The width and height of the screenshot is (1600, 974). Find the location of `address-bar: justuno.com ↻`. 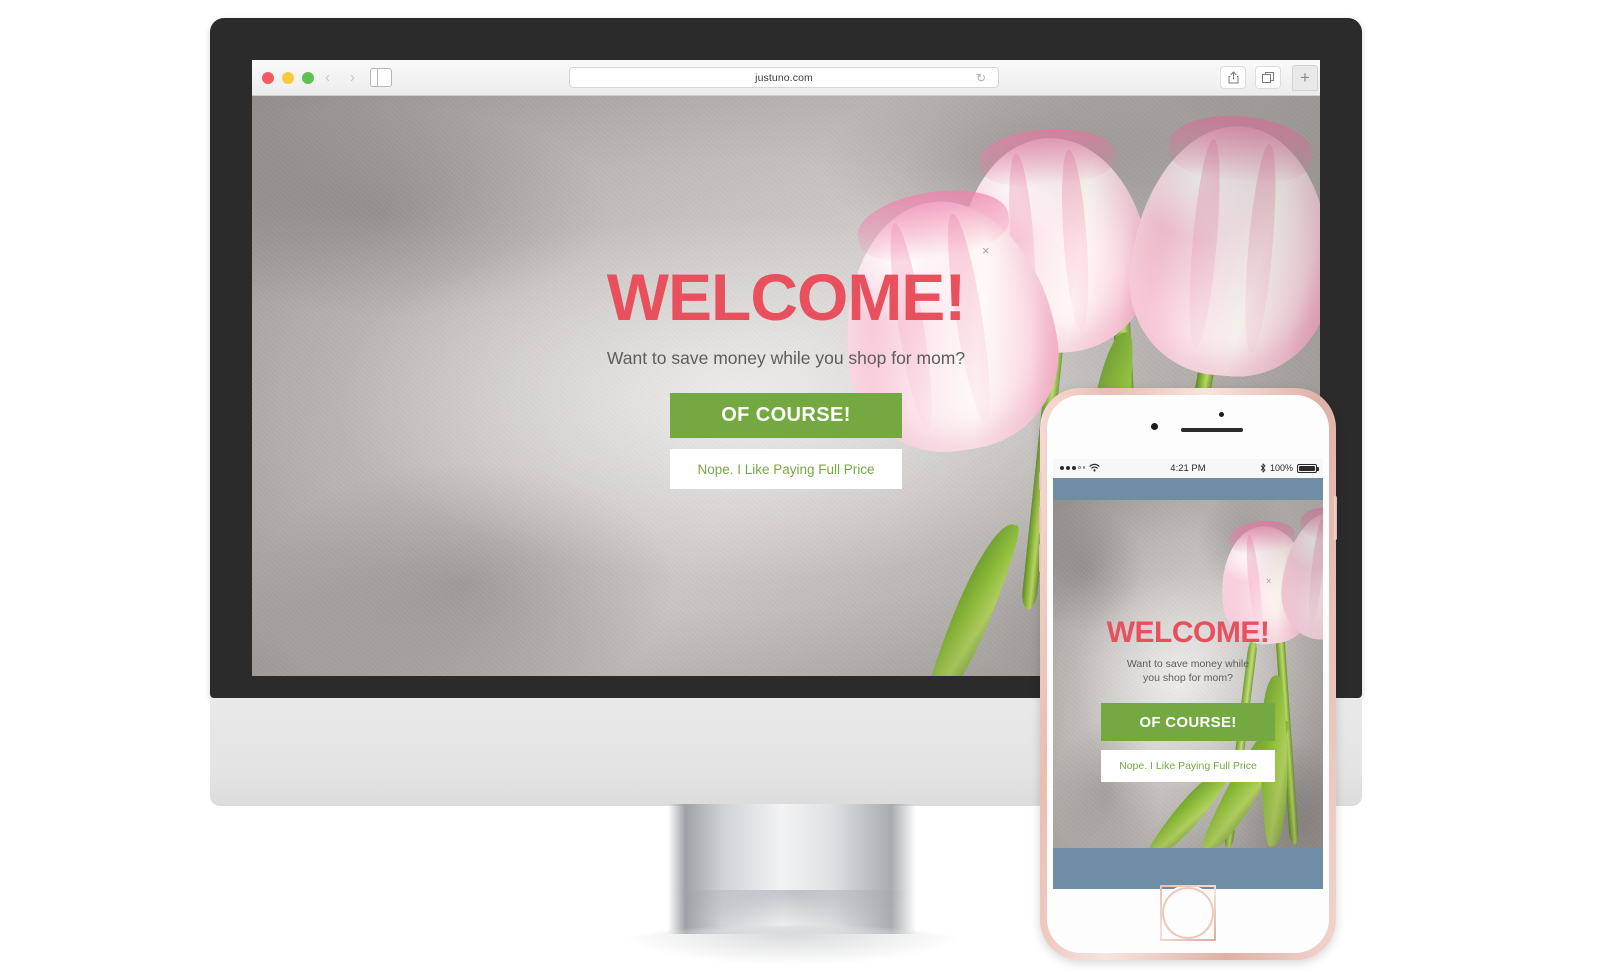

address-bar: justuno.com ↻ is located at coordinates (784, 77).